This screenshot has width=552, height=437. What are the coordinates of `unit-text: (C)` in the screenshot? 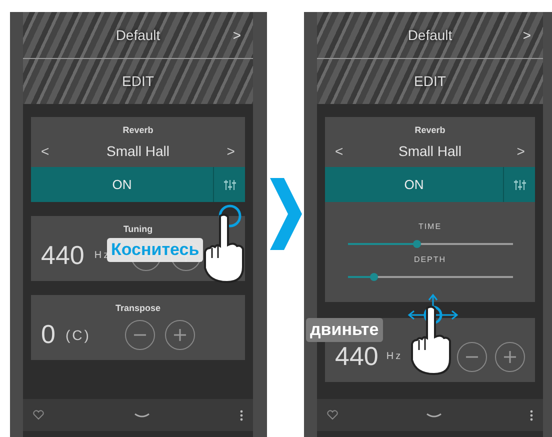 It's located at (78, 334).